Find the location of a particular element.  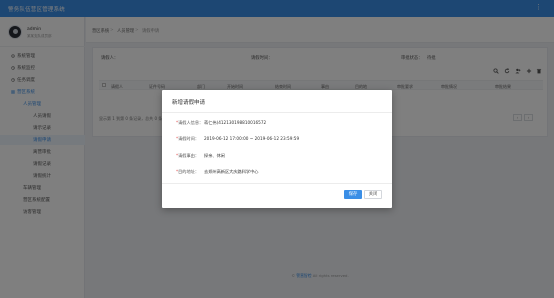

leave-reason-value: 探亲、休闲 is located at coordinates (214, 155).